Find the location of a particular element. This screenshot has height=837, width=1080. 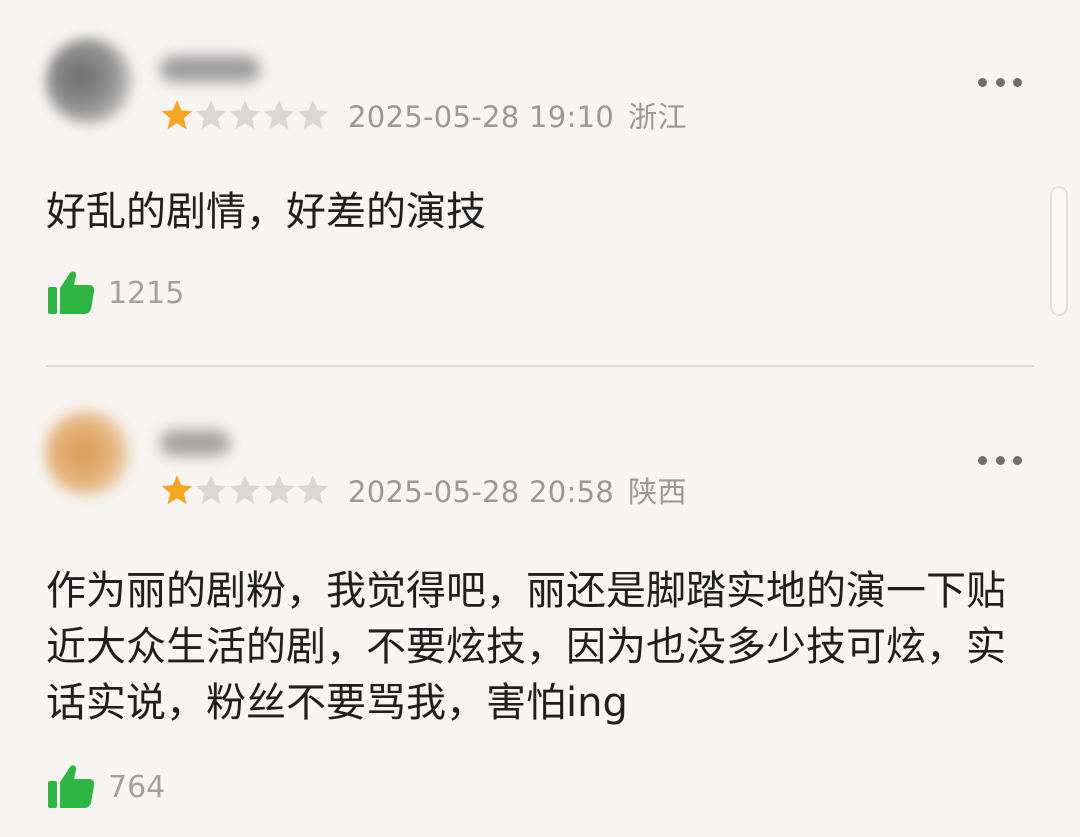

more-options-button is located at coordinates (1000, 460).